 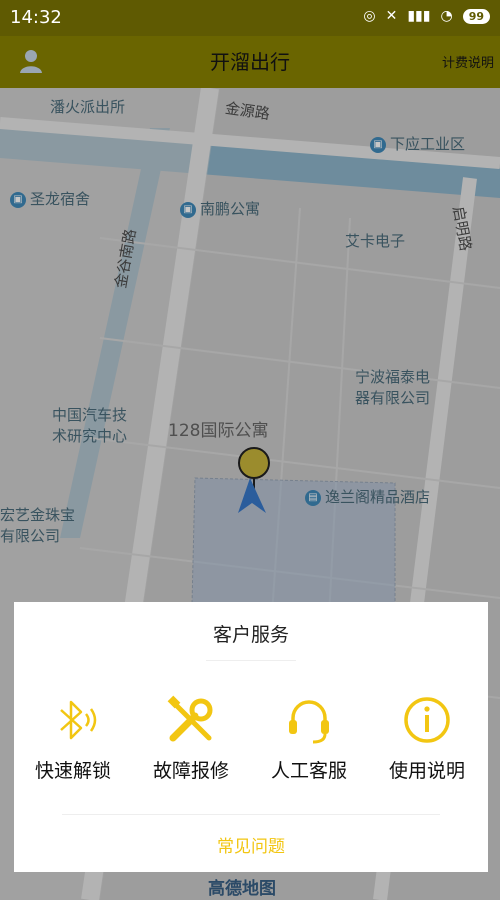 I want to click on user-guide-button: 使用说明, so click(x=427, y=738).